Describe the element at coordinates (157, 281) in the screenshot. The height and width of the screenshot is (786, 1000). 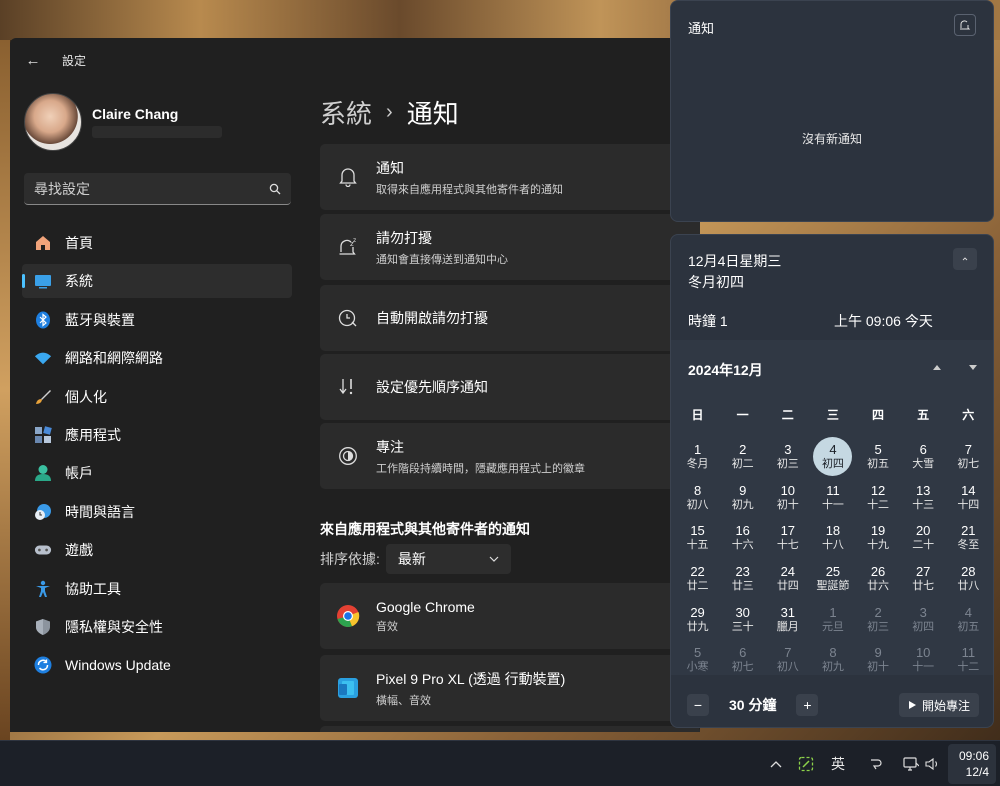
I see `sidebar-item-system: 系統` at that location.